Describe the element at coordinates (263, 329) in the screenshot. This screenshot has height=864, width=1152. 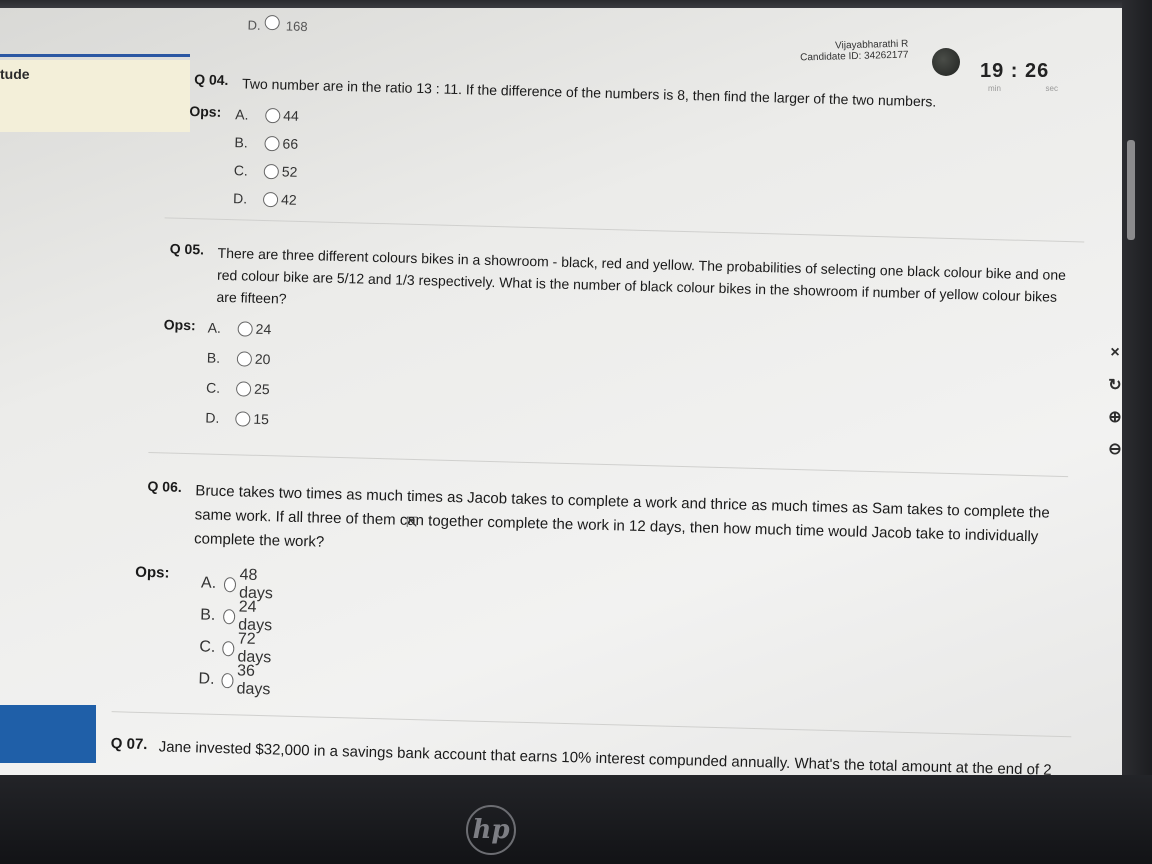
I see `option-value: 24` at that location.